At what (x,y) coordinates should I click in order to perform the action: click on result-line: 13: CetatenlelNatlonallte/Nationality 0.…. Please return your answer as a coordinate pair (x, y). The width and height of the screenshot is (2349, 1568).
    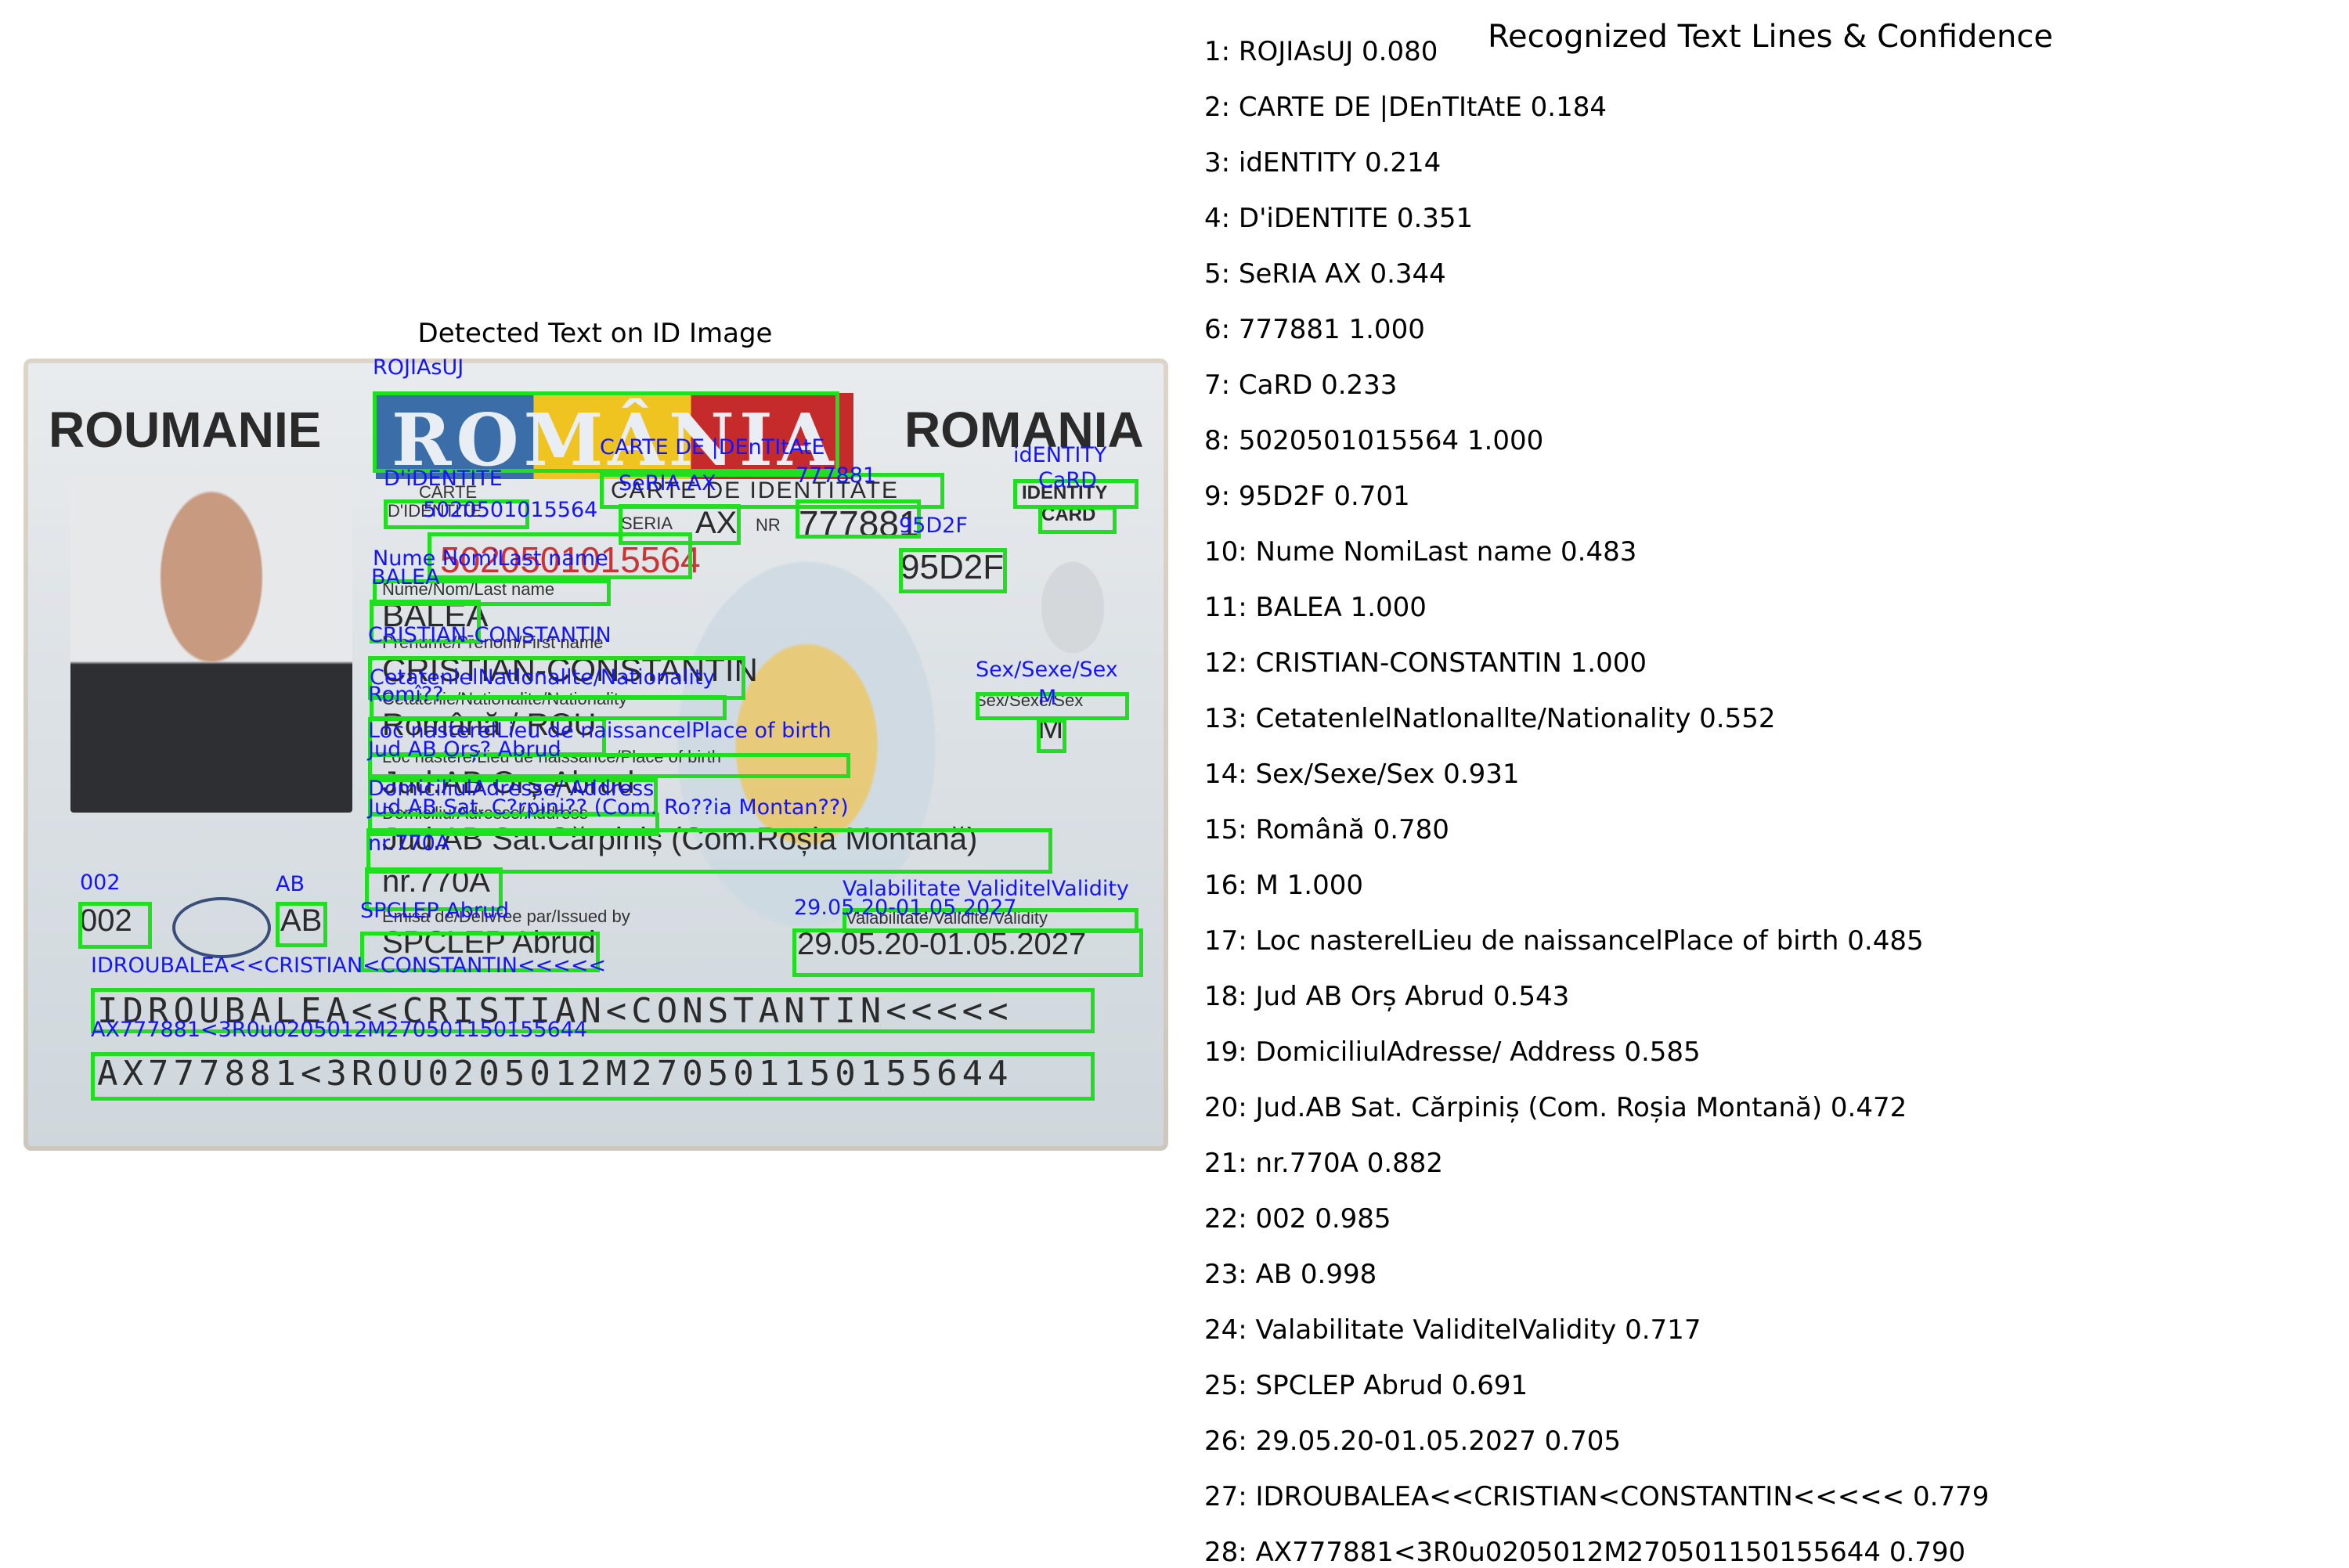
    Looking at the image, I should click on (1490, 718).